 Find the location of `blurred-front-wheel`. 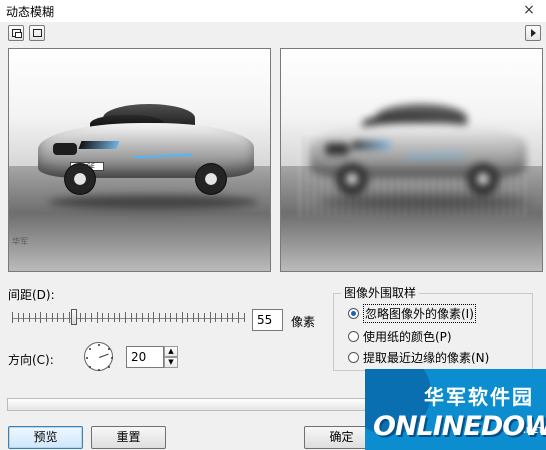

blurred-front-wheel is located at coordinates (352, 179).